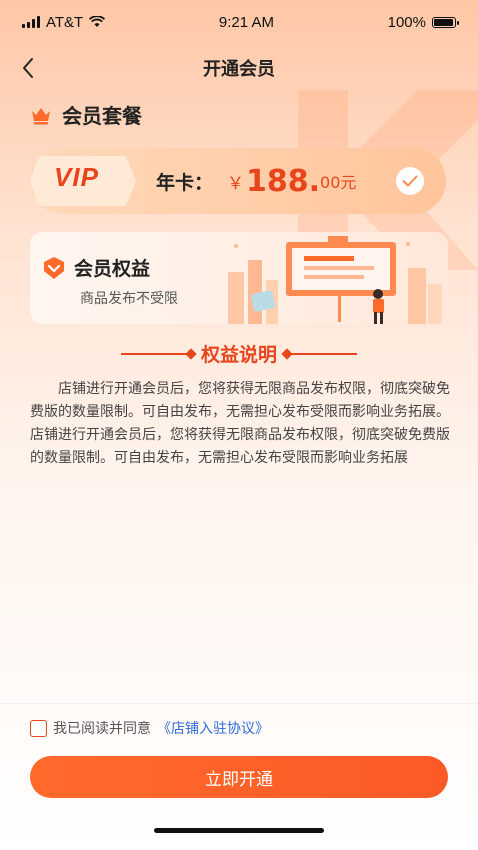 This screenshot has height=850, width=478. What do you see at coordinates (31, 22) in the screenshot?
I see `signal-icon` at bounding box center [31, 22].